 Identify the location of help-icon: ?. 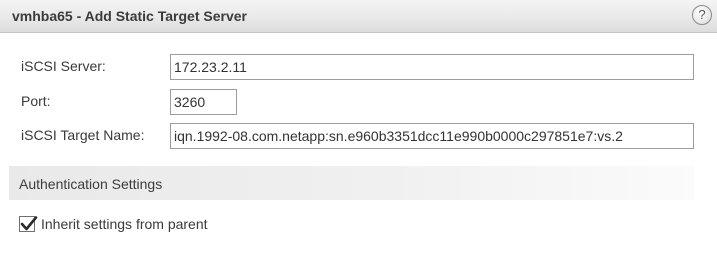
(702, 15).